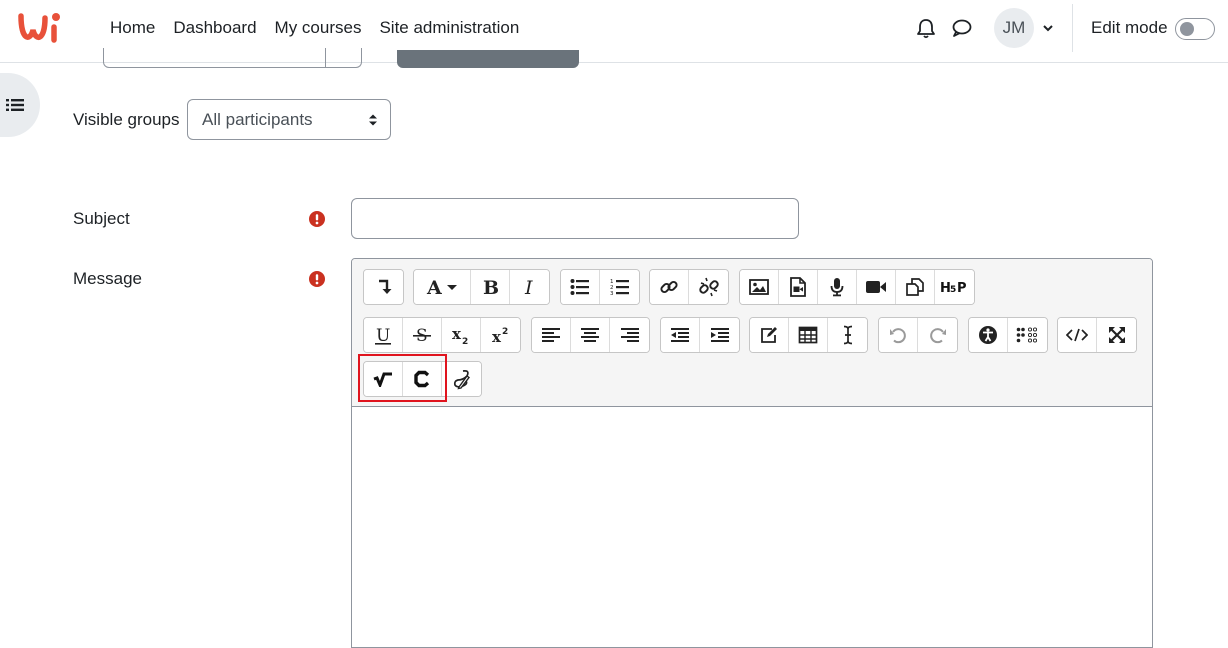 This screenshot has width=1228, height=648. I want to click on toolbar-group-collapse, so click(383, 287).